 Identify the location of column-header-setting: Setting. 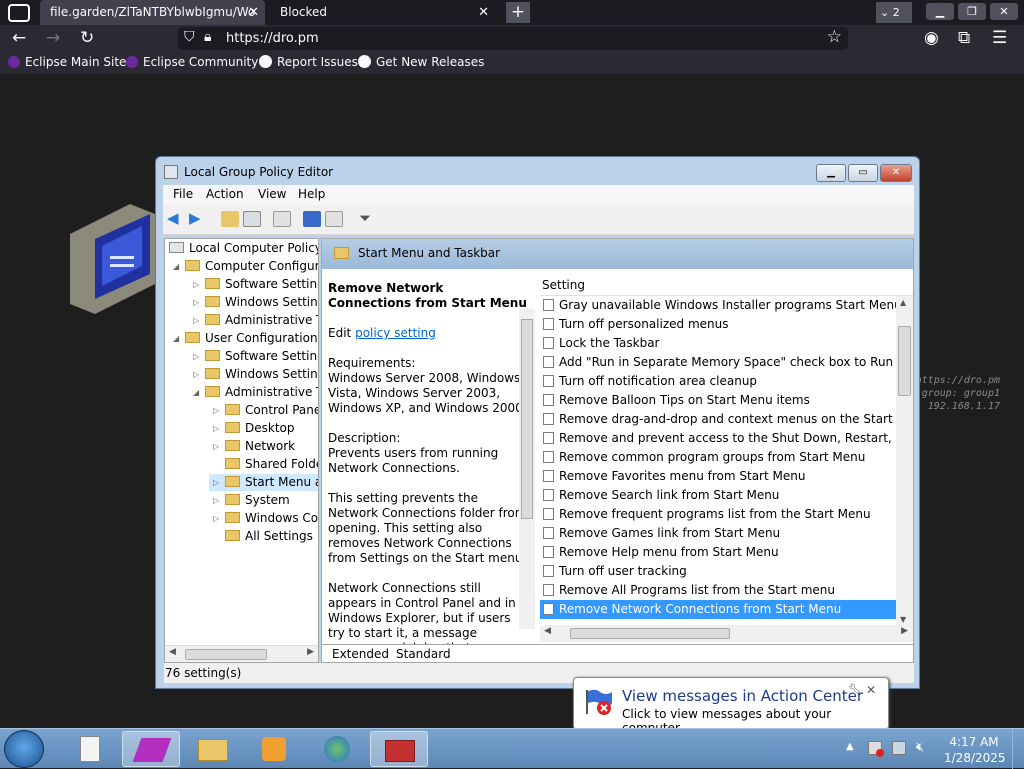
(726, 285).